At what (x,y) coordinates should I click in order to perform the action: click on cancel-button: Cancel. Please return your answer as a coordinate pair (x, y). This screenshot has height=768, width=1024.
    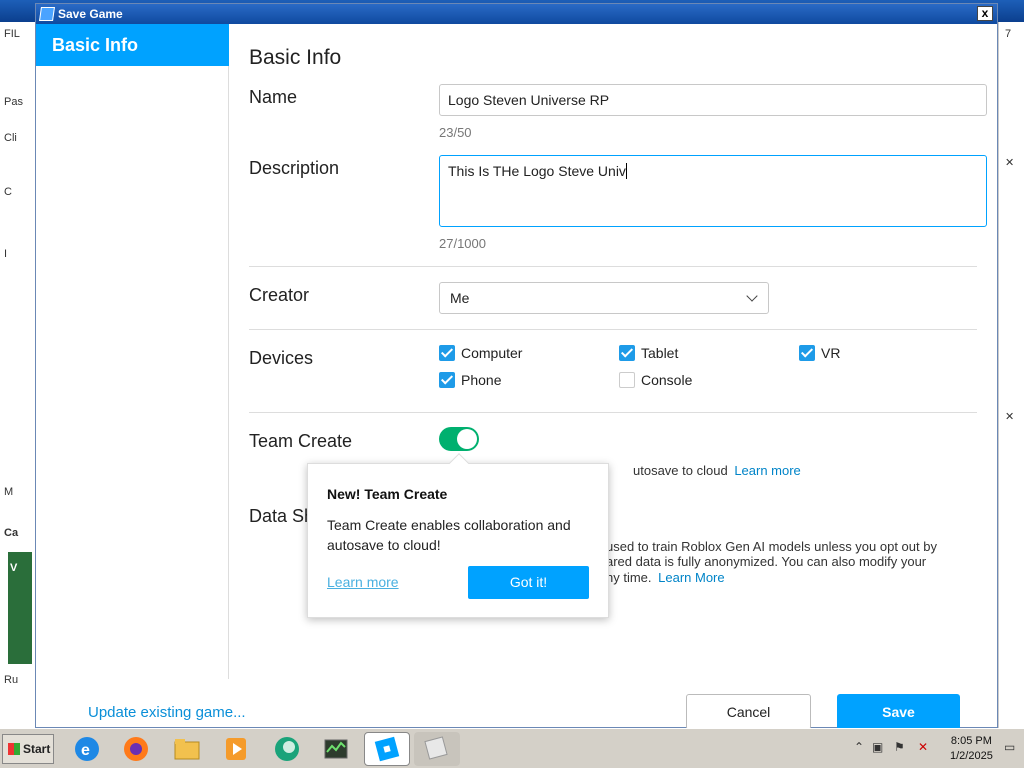
    Looking at the image, I should click on (748, 712).